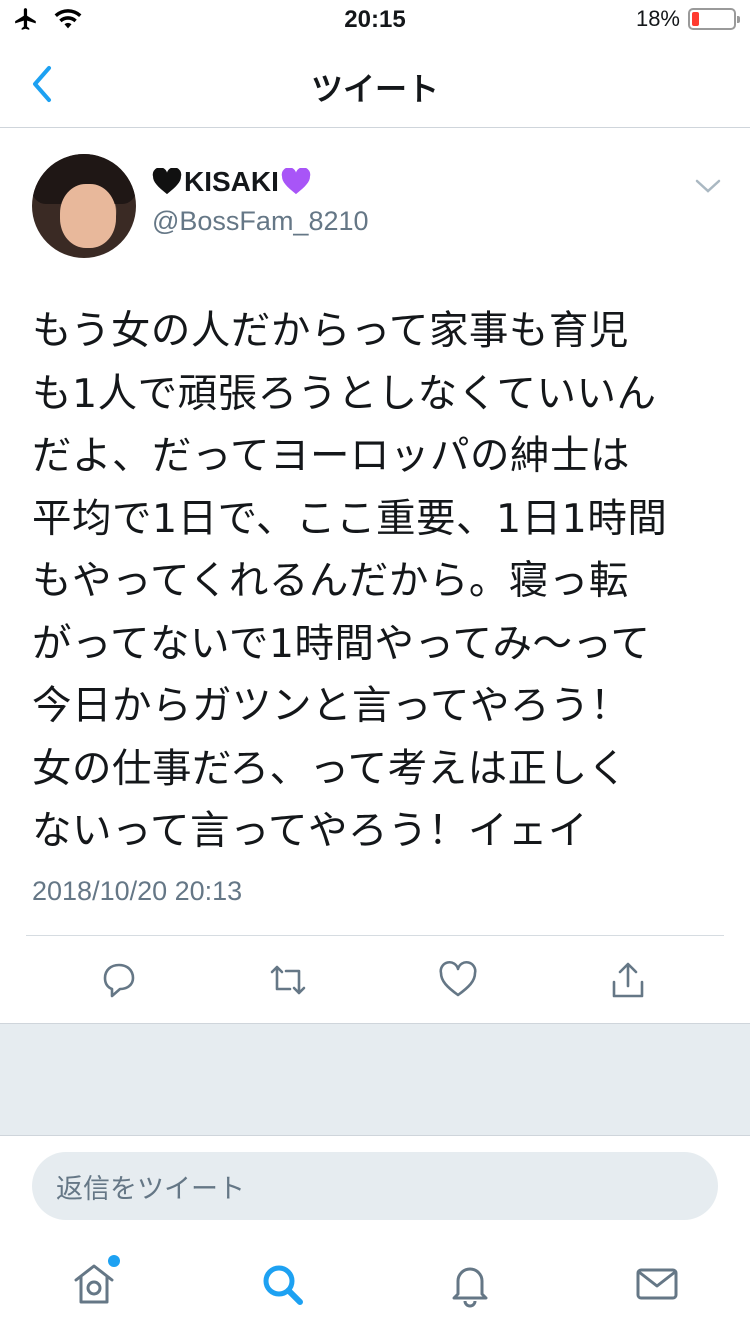 This screenshot has width=750, height=1334. I want to click on avatar, so click(84, 206).